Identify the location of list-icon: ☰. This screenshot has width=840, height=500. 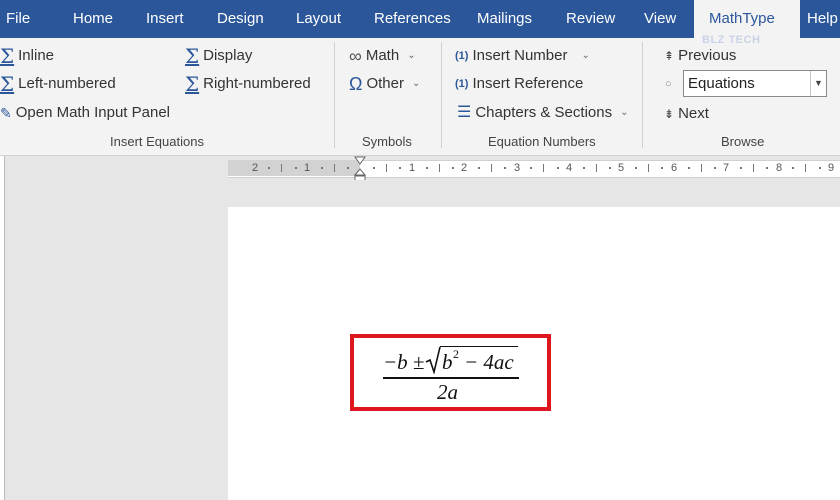
(464, 112).